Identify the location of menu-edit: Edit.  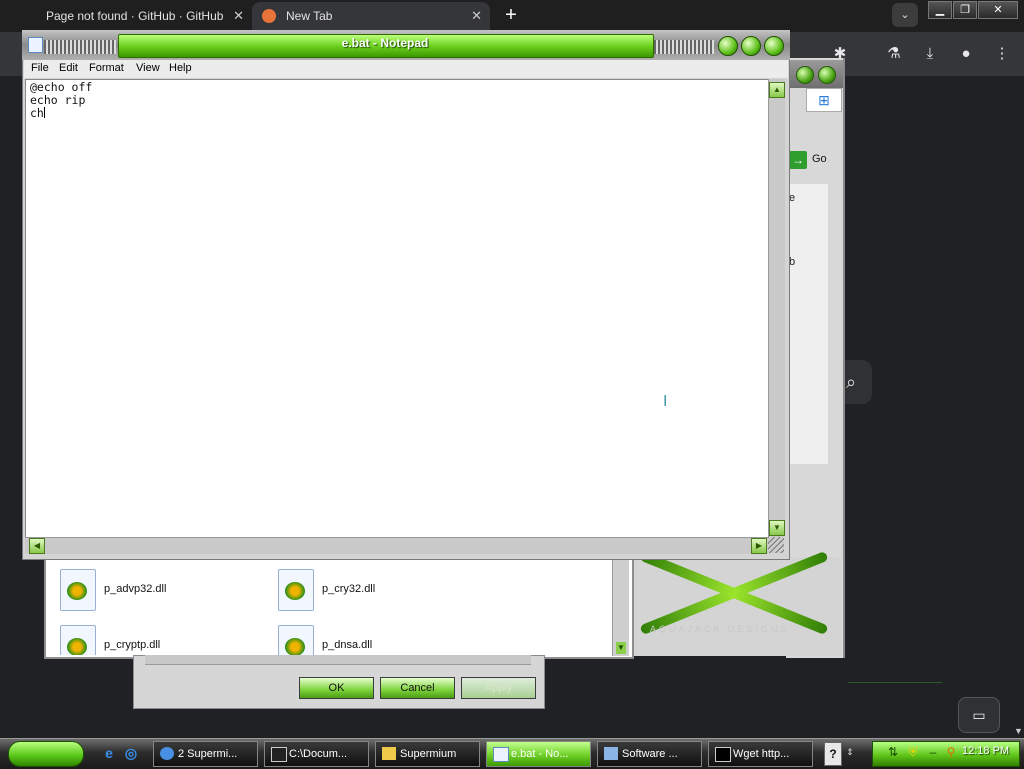
(68, 68).